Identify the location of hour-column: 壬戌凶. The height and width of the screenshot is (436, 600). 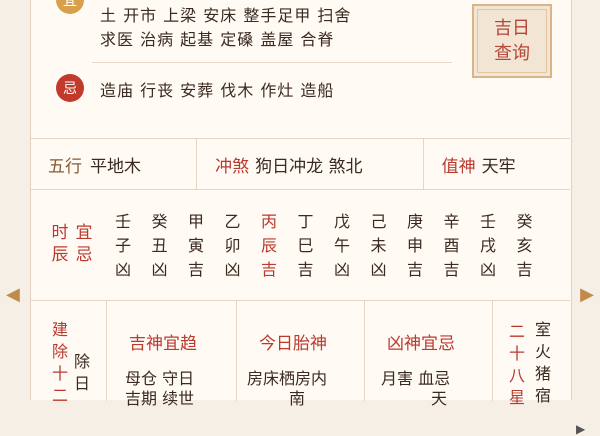
(488, 246).